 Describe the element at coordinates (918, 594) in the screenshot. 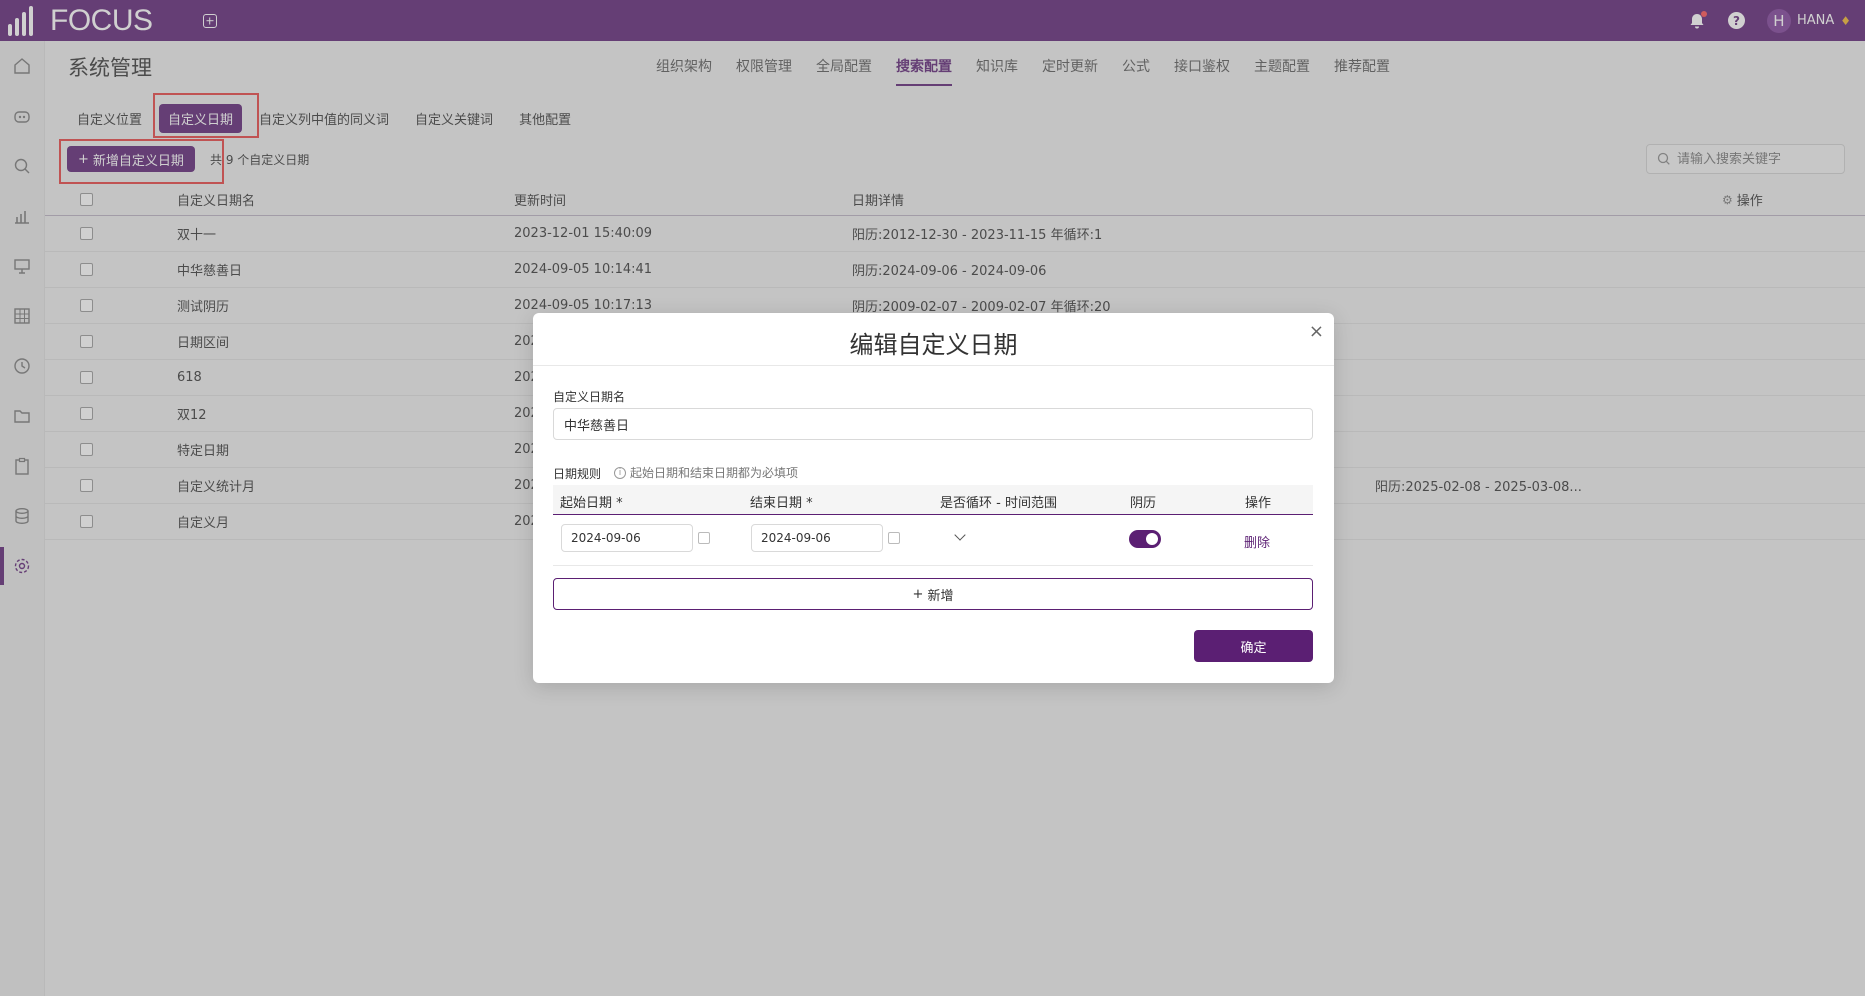

I see `plus-icon: +` at that location.